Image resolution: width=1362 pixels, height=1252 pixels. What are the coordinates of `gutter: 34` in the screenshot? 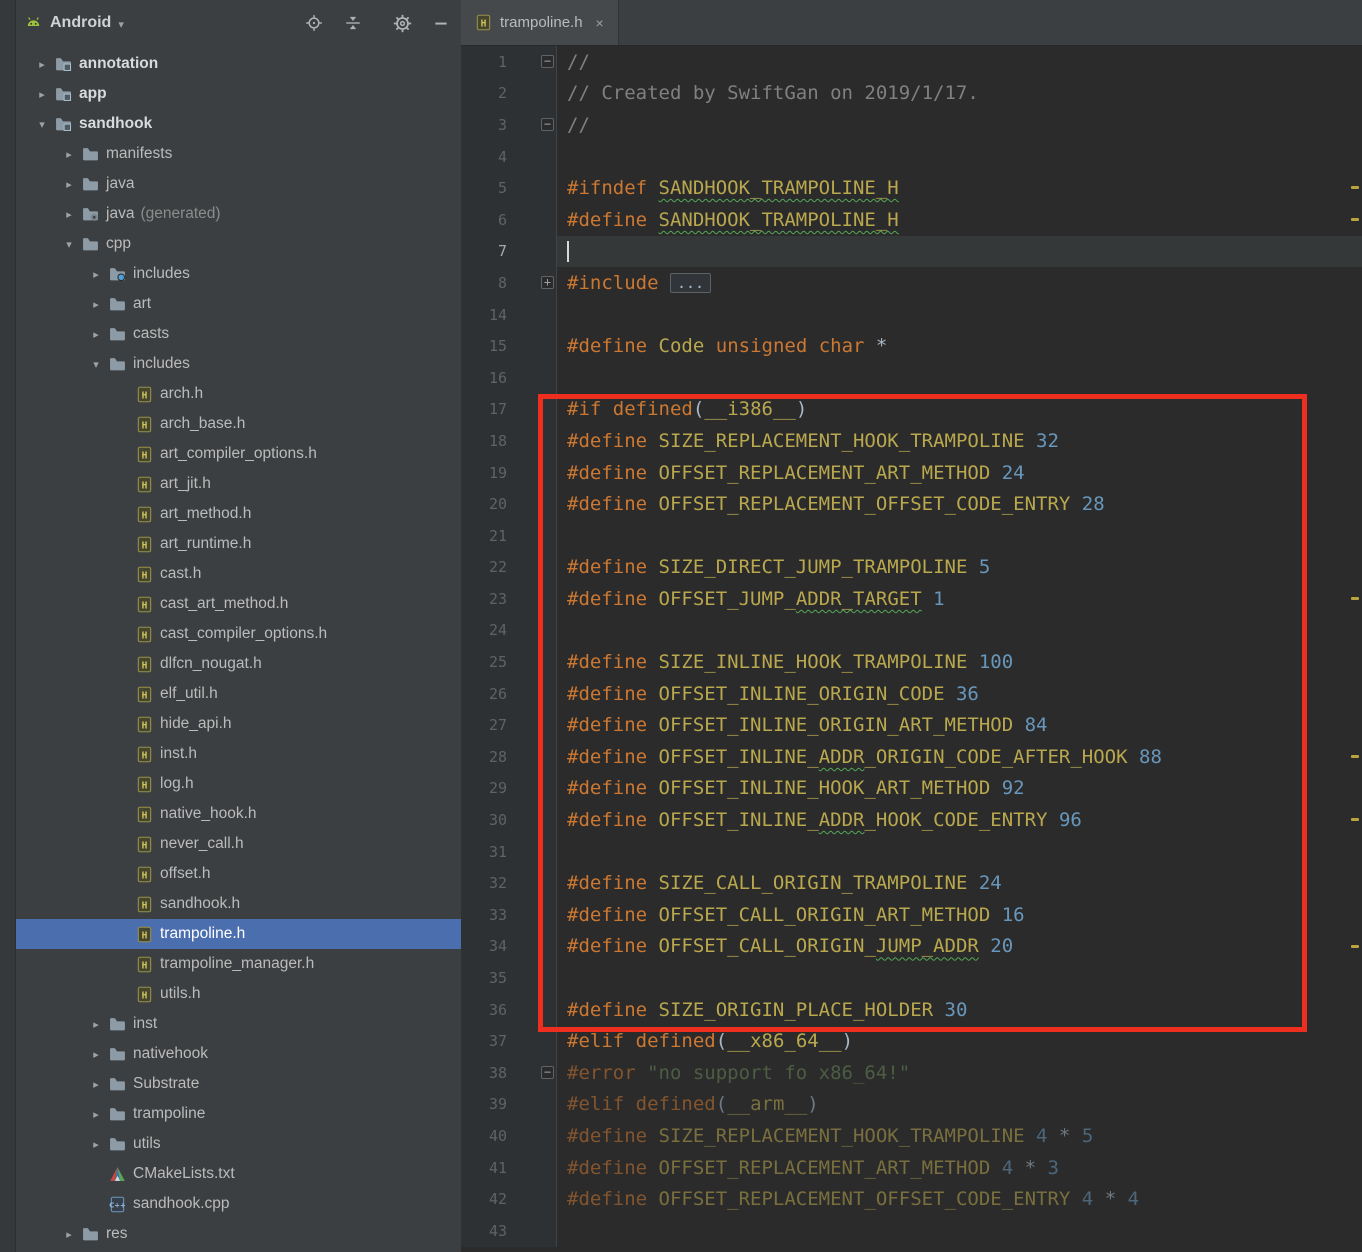 It's located at (509, 946).